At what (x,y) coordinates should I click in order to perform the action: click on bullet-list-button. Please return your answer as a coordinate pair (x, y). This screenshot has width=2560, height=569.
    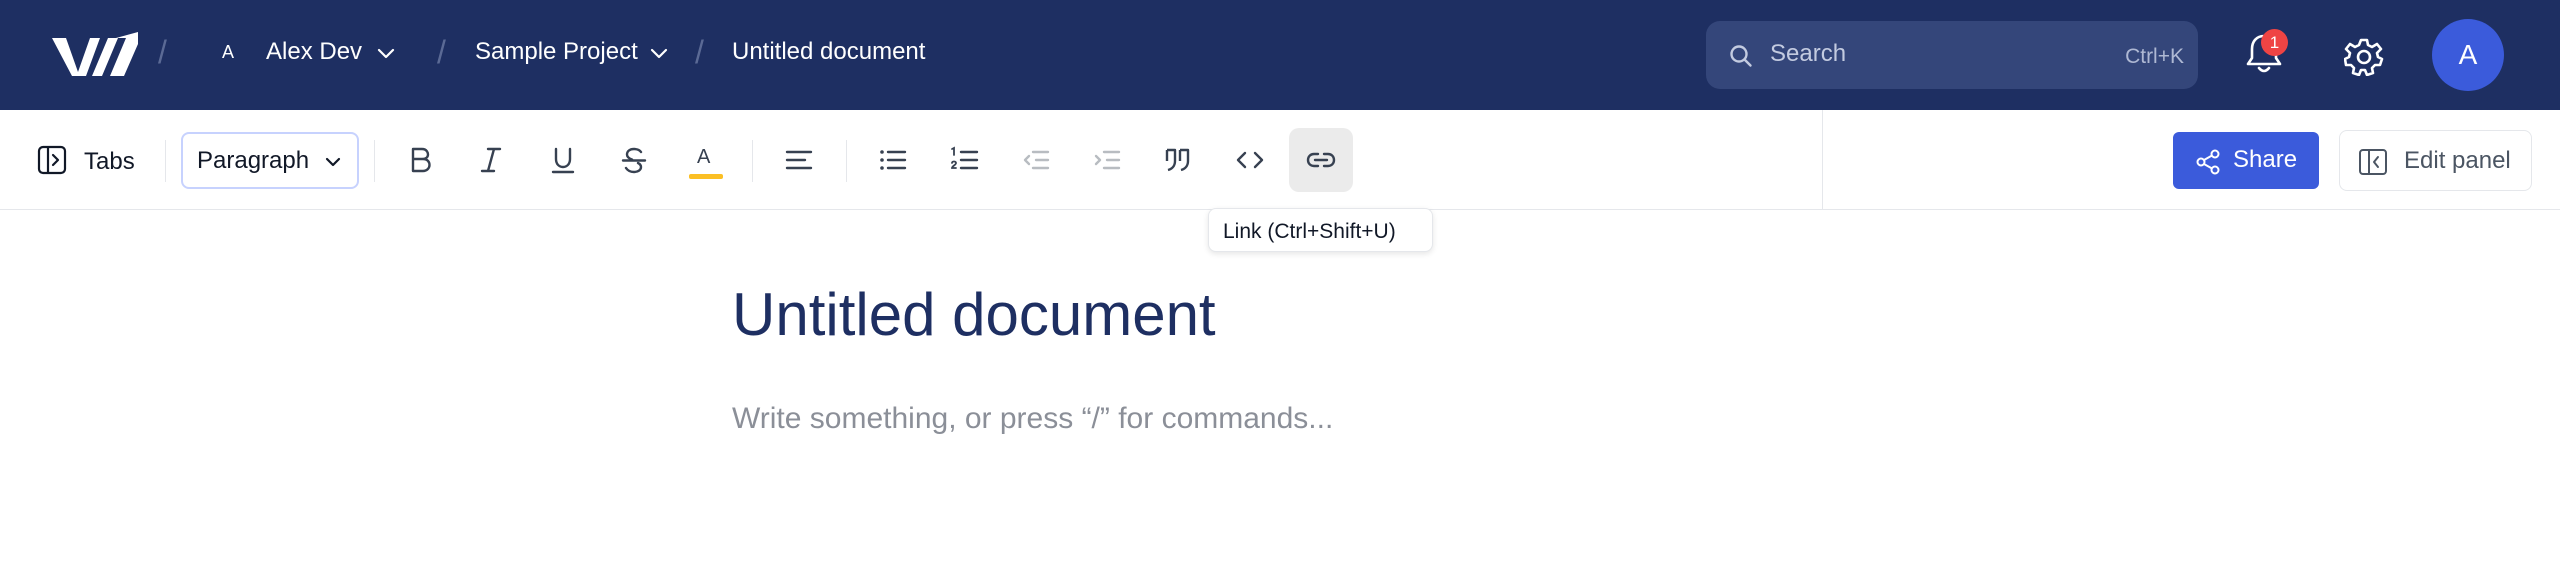
    Looking at the image, I should click on (893, 160).